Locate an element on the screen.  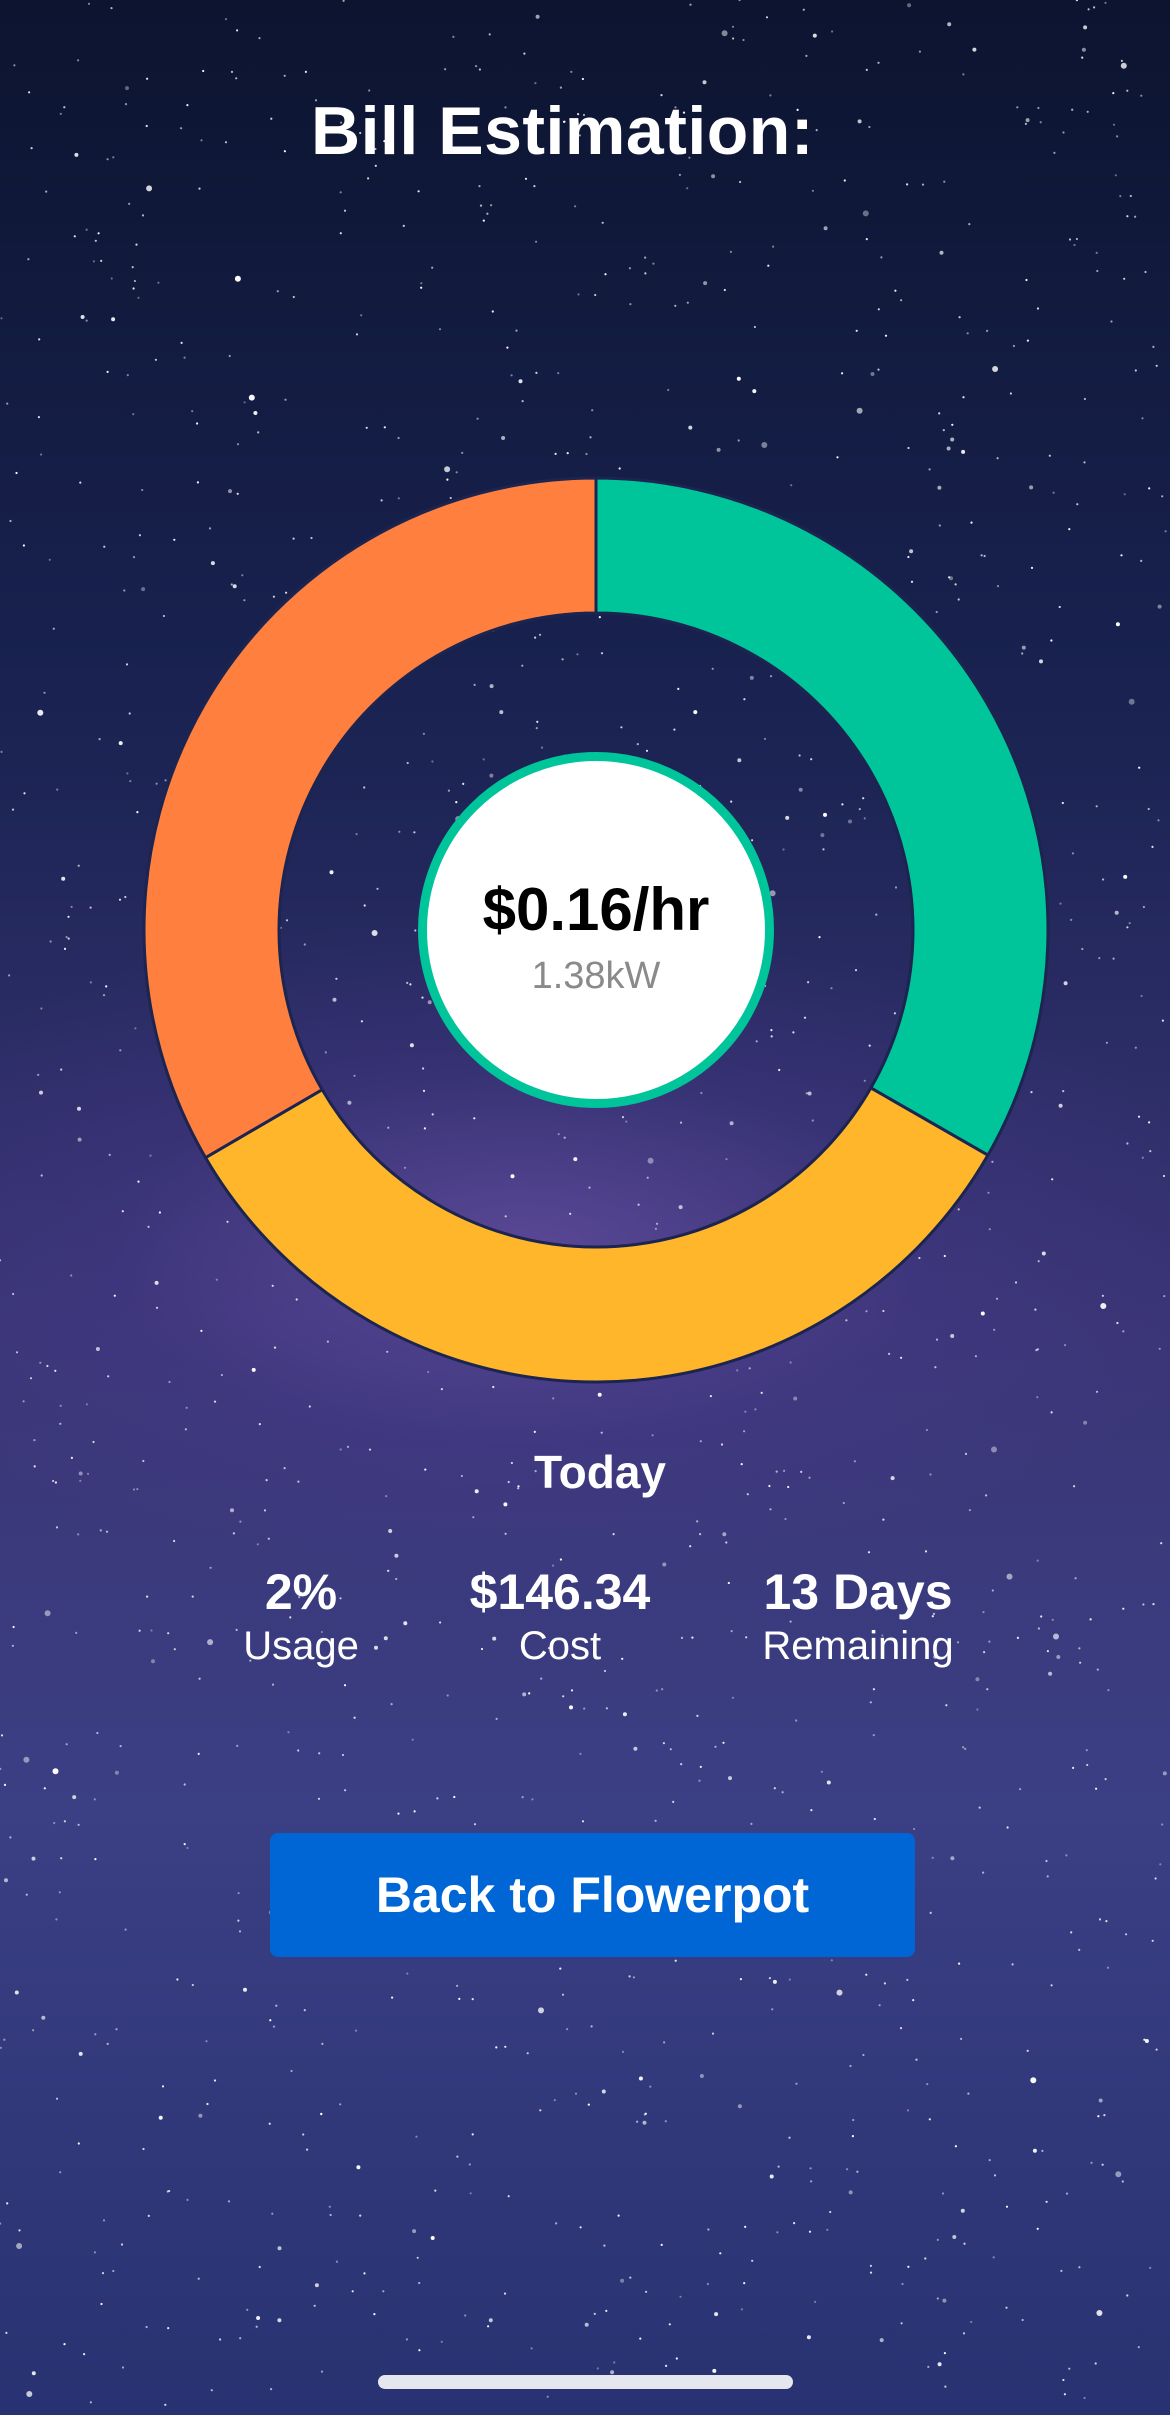
back-to-flowerpot-button: Back to Flowerpot is located at coordinates (592, 1895).